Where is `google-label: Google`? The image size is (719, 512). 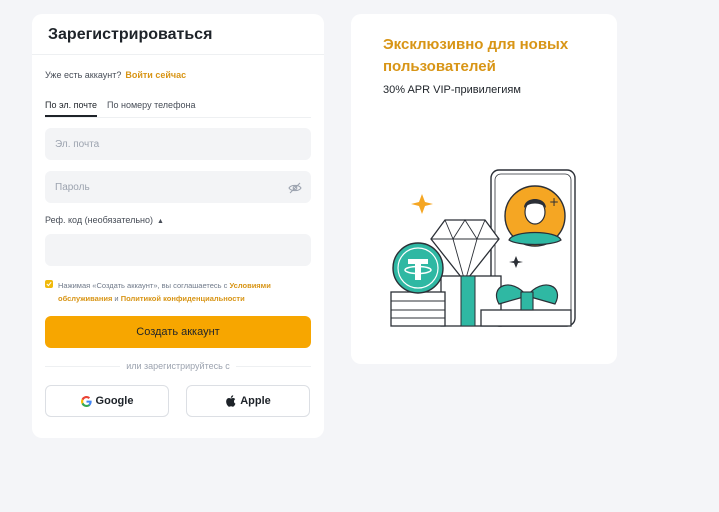 google-label: Google is located at coordinates (114, 401).